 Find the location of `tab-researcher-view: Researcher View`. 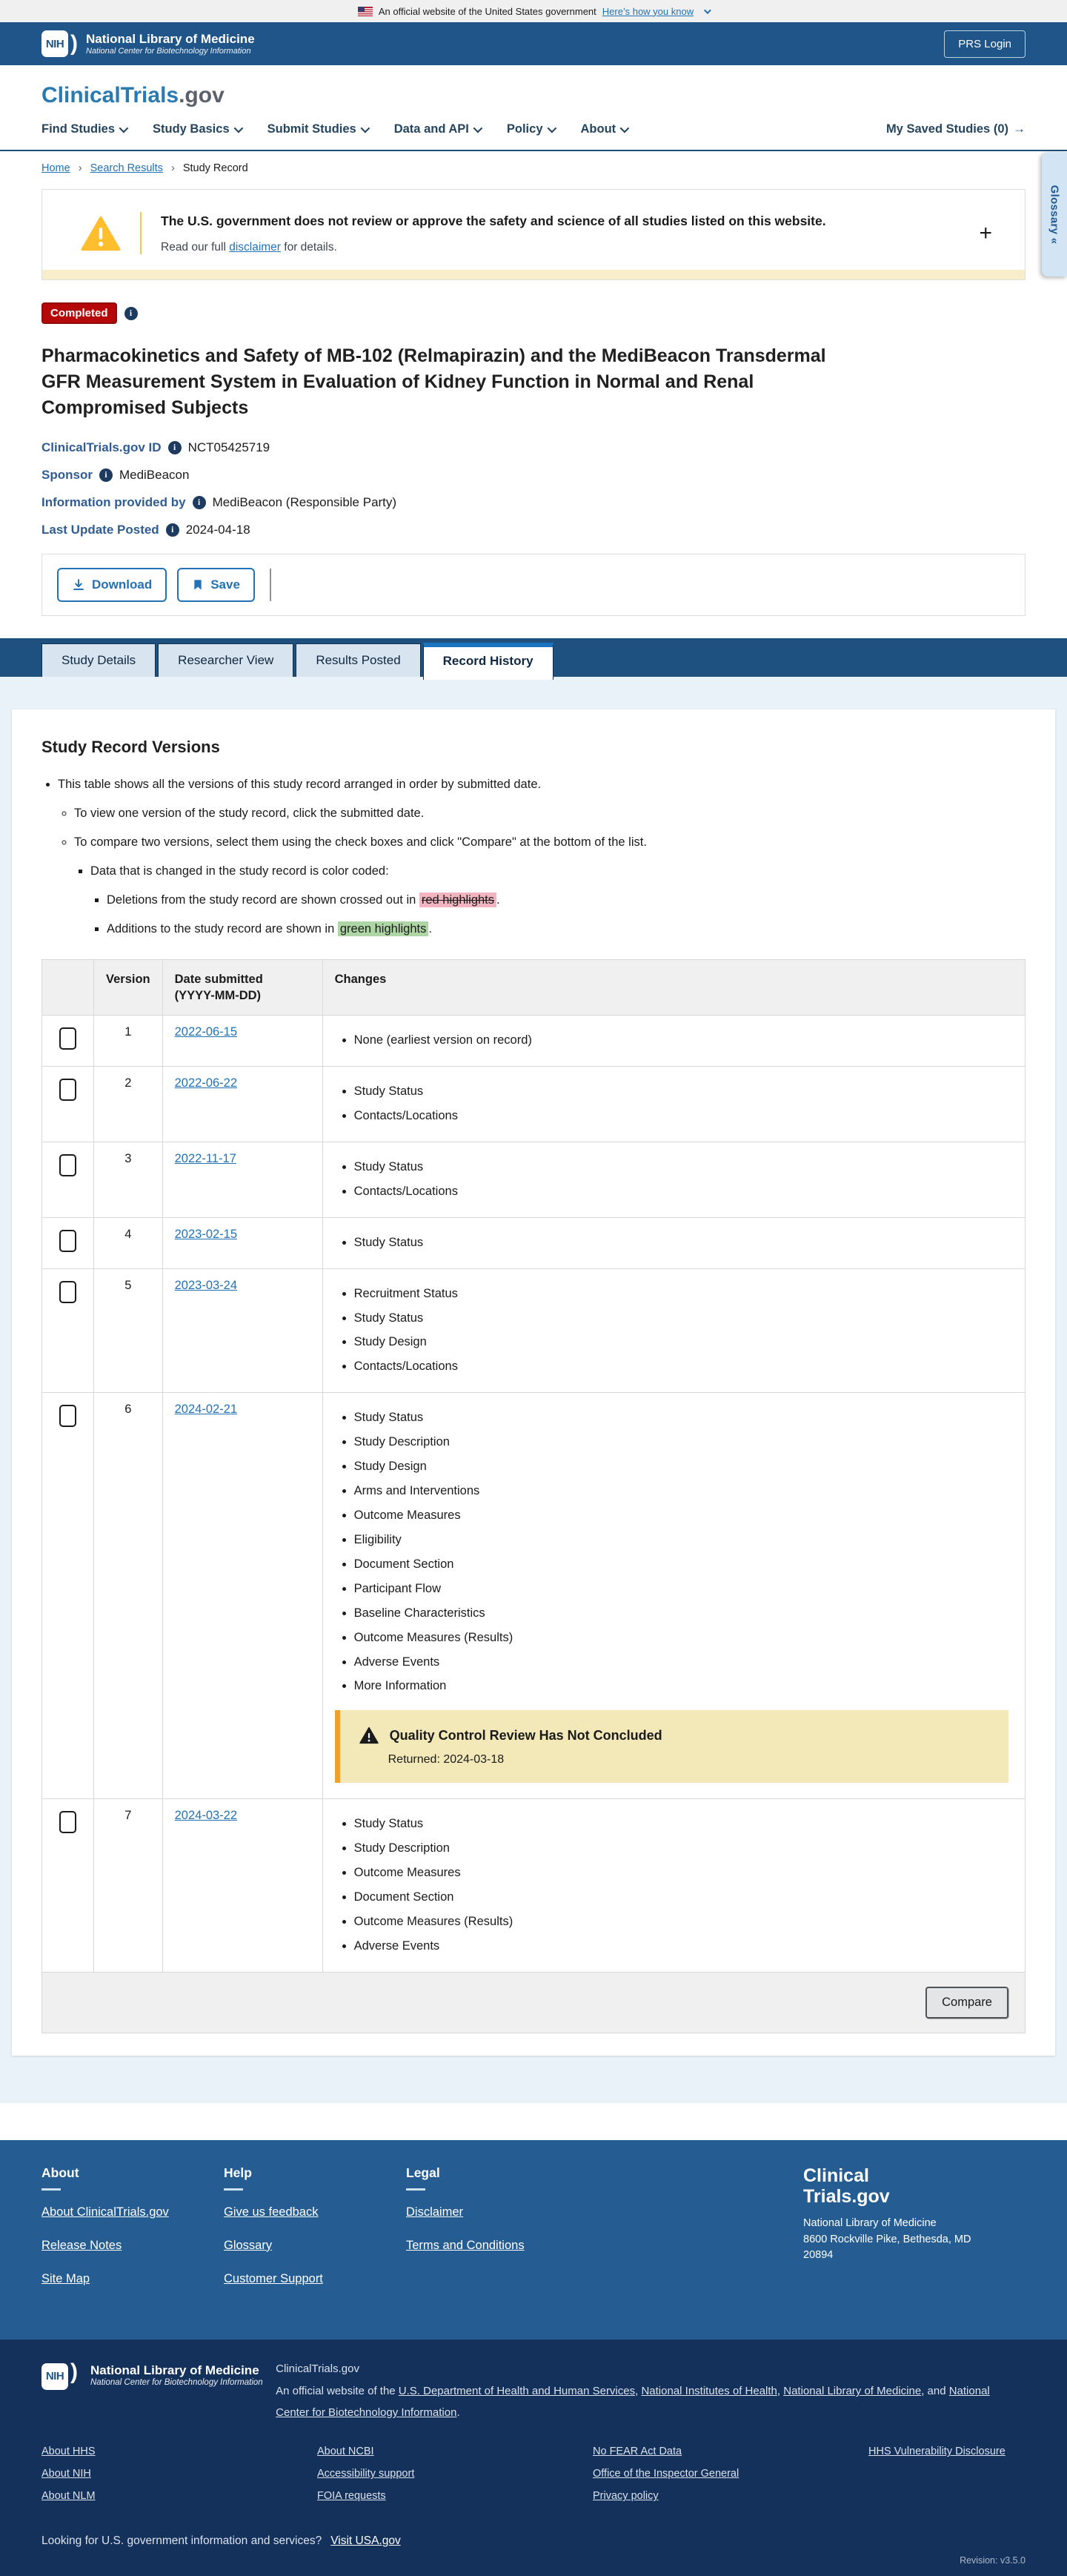

tab-researcher-view: Researcher View is located at coordinates (226, 660).